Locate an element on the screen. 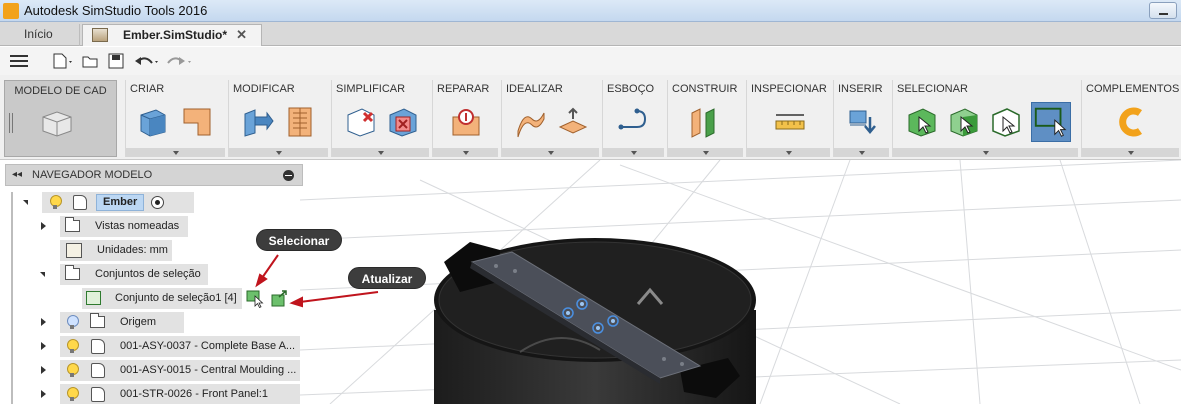  midsurface-icon is located at coordinates (531, 122).